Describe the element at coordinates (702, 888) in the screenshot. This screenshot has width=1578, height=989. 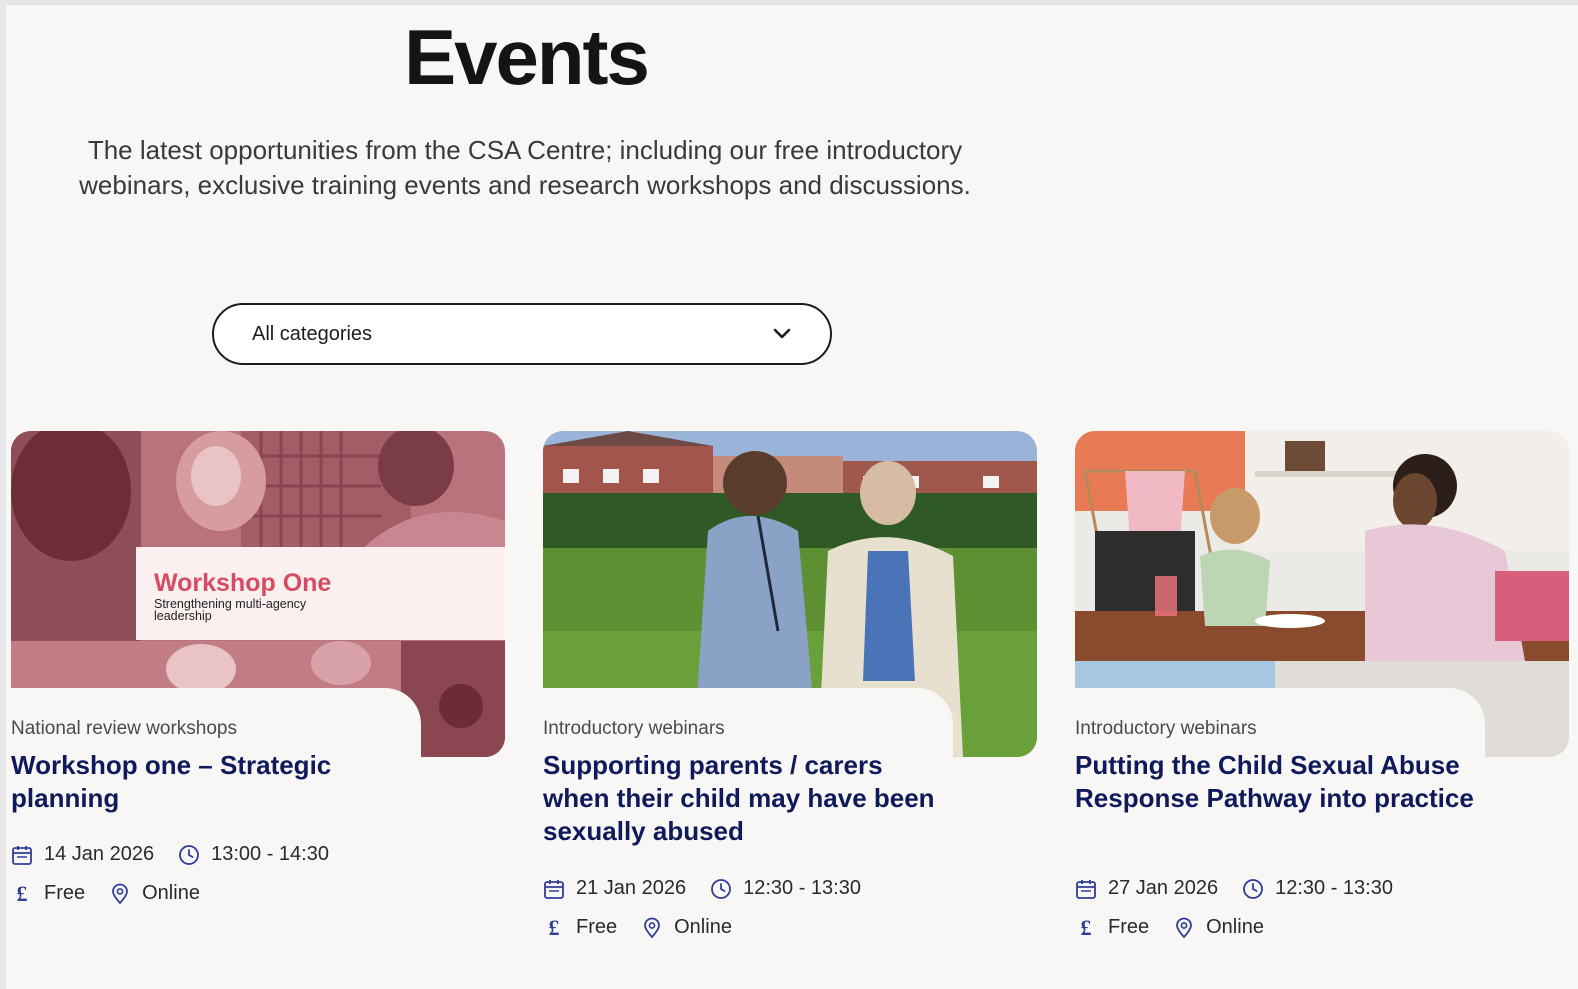
I see `event-date-time: 21 Jan 2026 12:30 - 13:30` at that location.